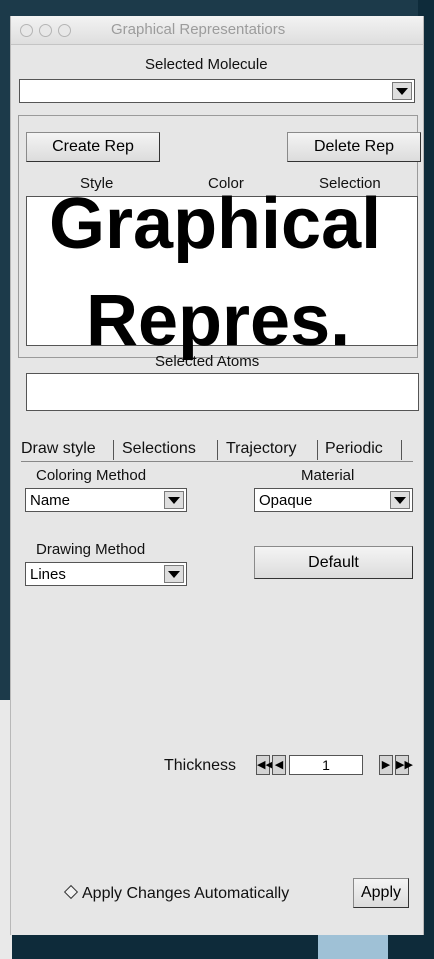  I want to click on thickness-increment-button: ▶, so click(386, 765).